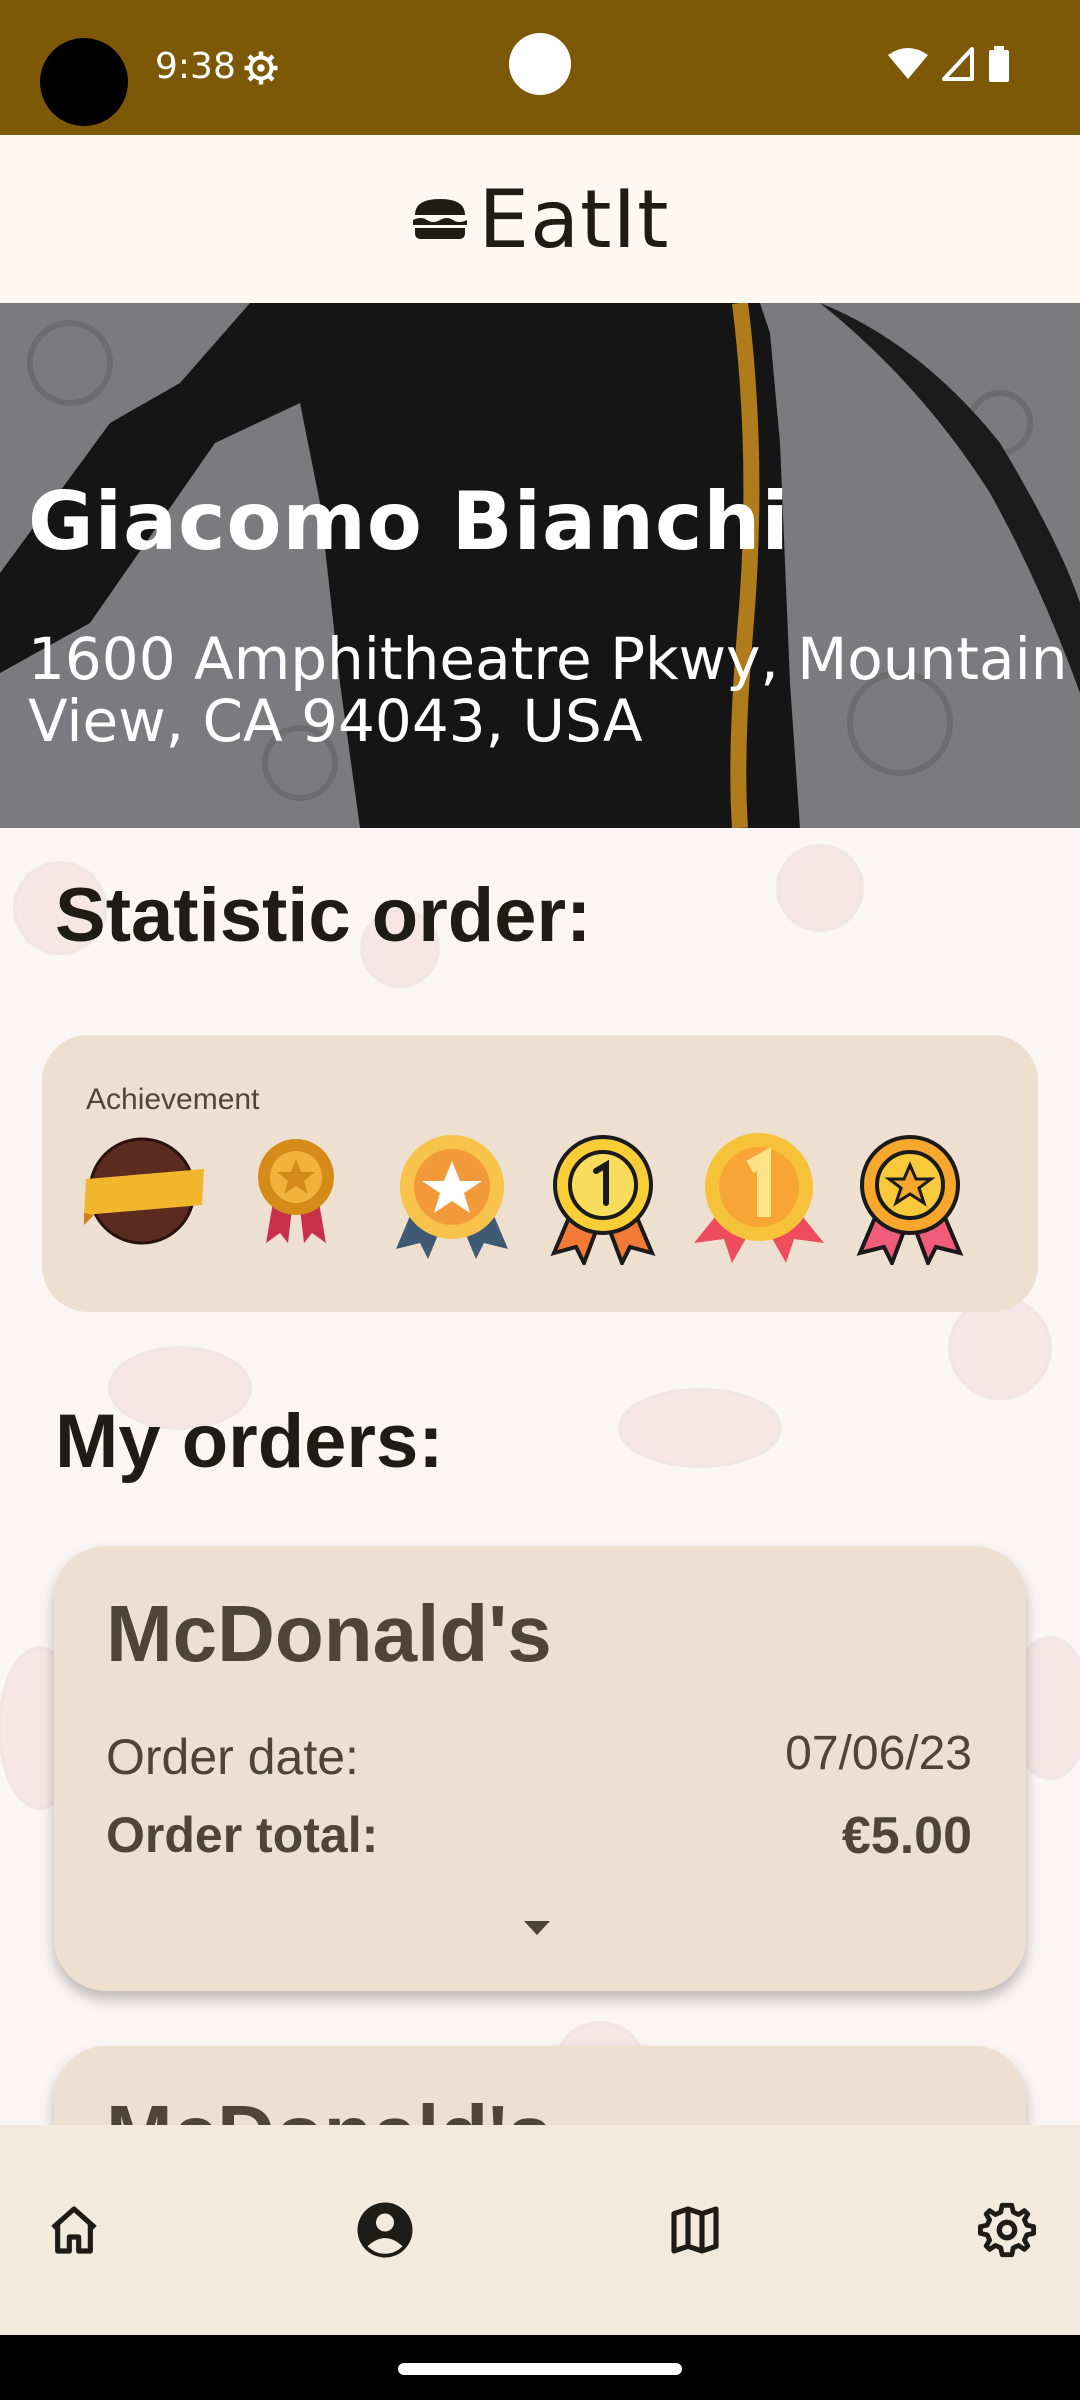  I want to click on gold-rosette-badge, so click(296, 1191).